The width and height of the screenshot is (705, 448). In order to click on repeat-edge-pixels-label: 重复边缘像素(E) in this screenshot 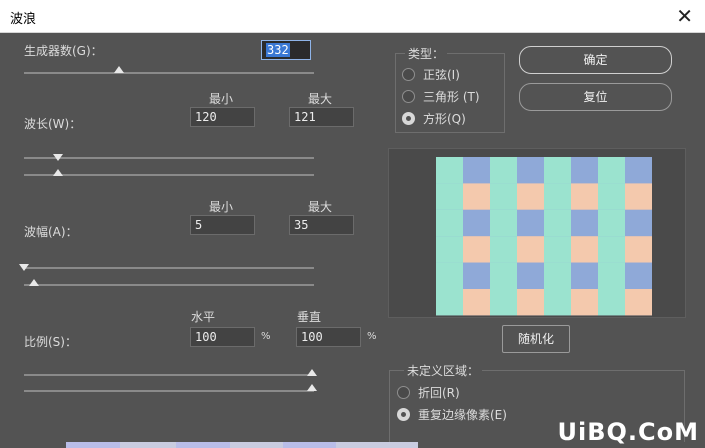, I will do `click(462, 414)`.